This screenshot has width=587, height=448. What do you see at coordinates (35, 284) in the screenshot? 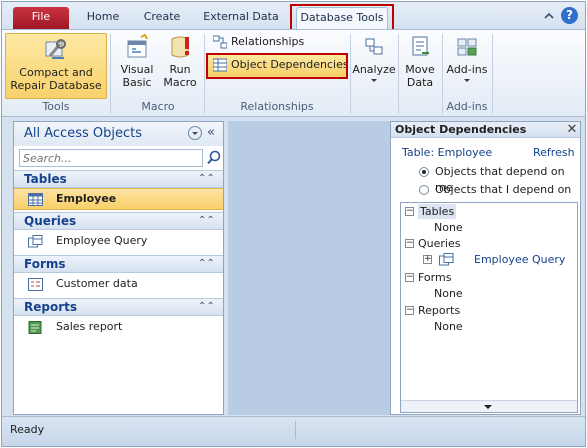
I see `form-icon` at bounding box center [35, 284].